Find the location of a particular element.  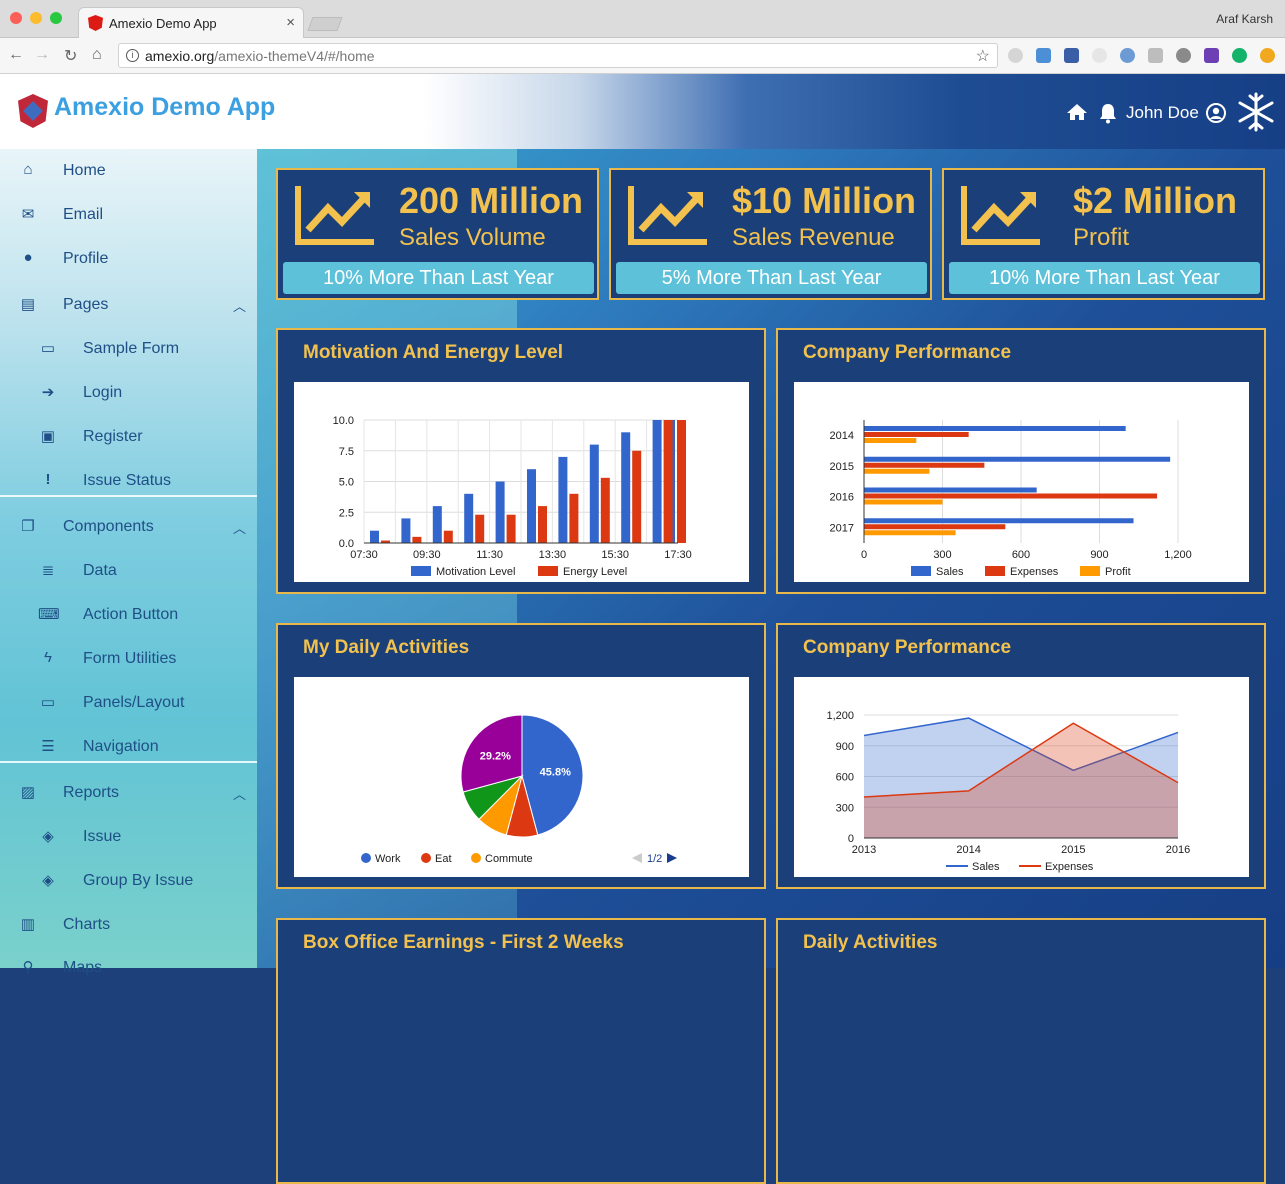

legend-label: Eat is located at coordinates (443, 859).